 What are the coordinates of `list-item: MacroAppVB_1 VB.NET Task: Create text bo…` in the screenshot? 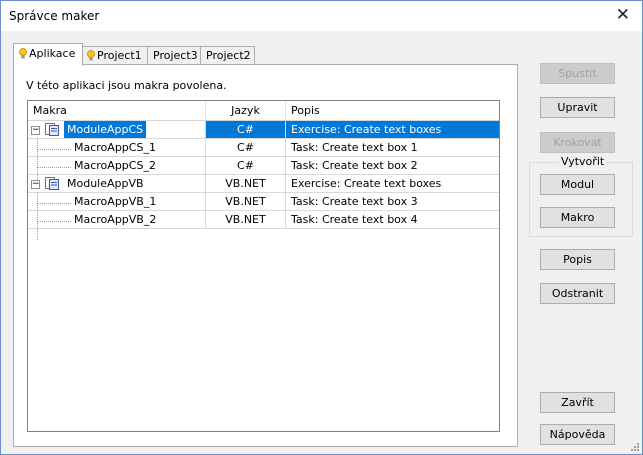 It's located at (263, 202).